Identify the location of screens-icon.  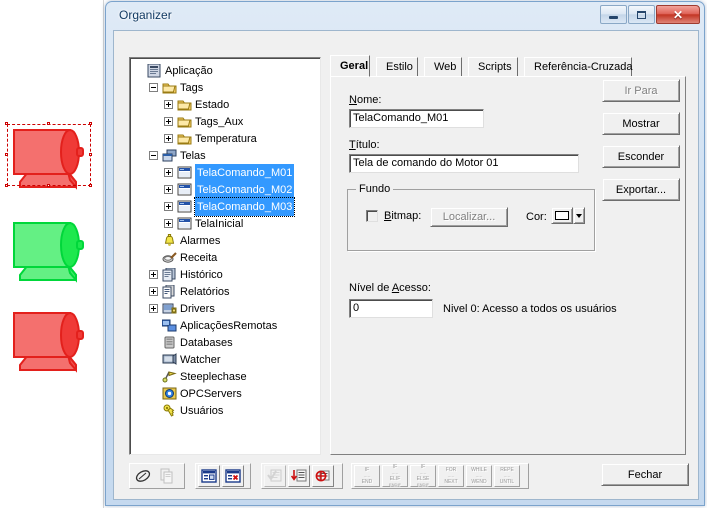
(170, 156).